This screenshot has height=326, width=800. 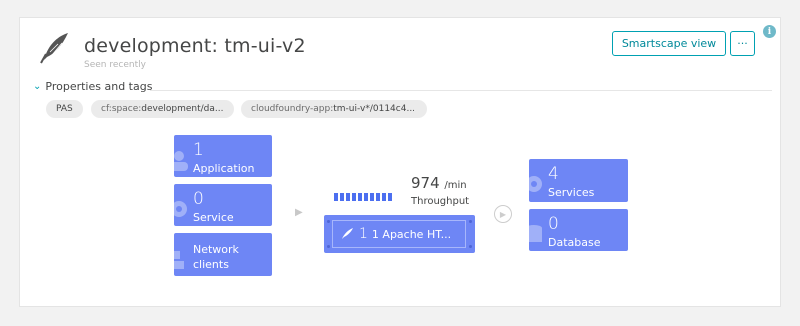 What do you see at coordinates (669, 43) in the screenshot?
I see `smartscape-view-button: Smartscape view` at bounding box center [669, 43].